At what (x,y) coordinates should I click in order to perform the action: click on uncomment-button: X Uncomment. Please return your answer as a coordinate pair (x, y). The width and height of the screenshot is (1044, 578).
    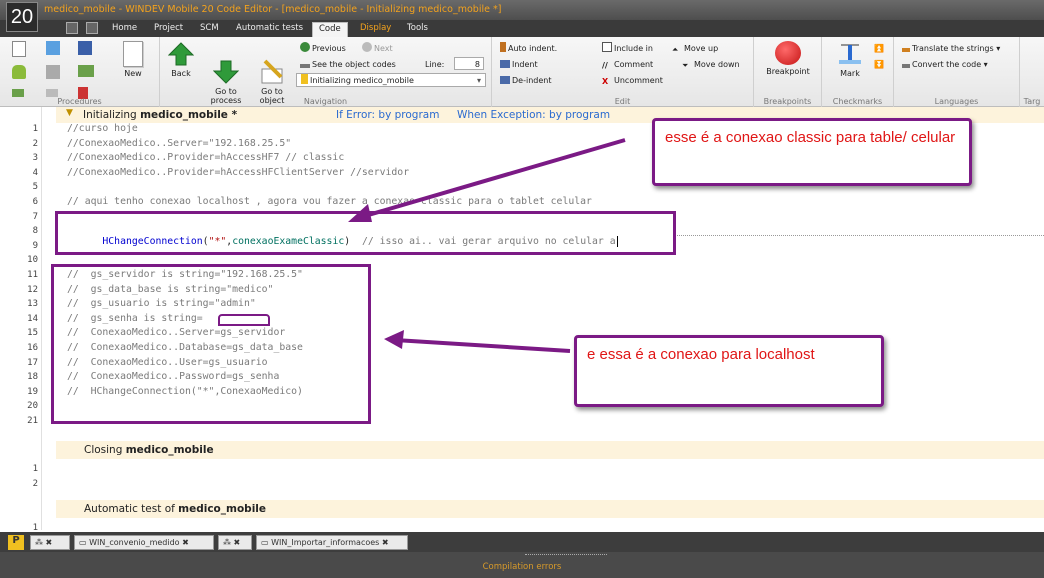
    Looking at the image, I should click on (632, 80).